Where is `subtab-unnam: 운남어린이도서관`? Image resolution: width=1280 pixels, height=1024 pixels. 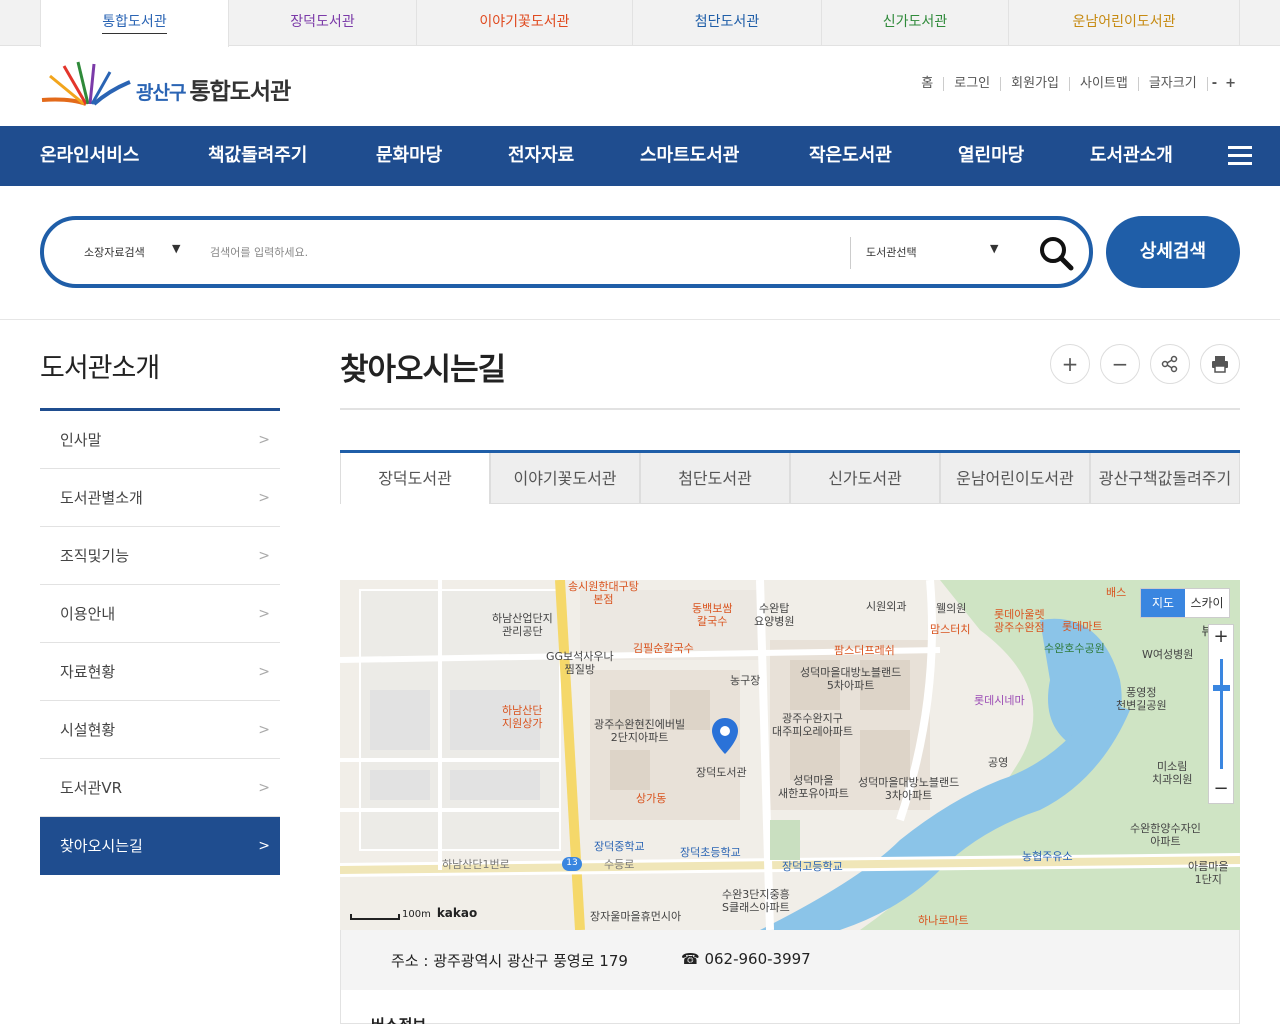 subtab-unnam: 운남어린이도서관 is located at coordinates (1015, 478).